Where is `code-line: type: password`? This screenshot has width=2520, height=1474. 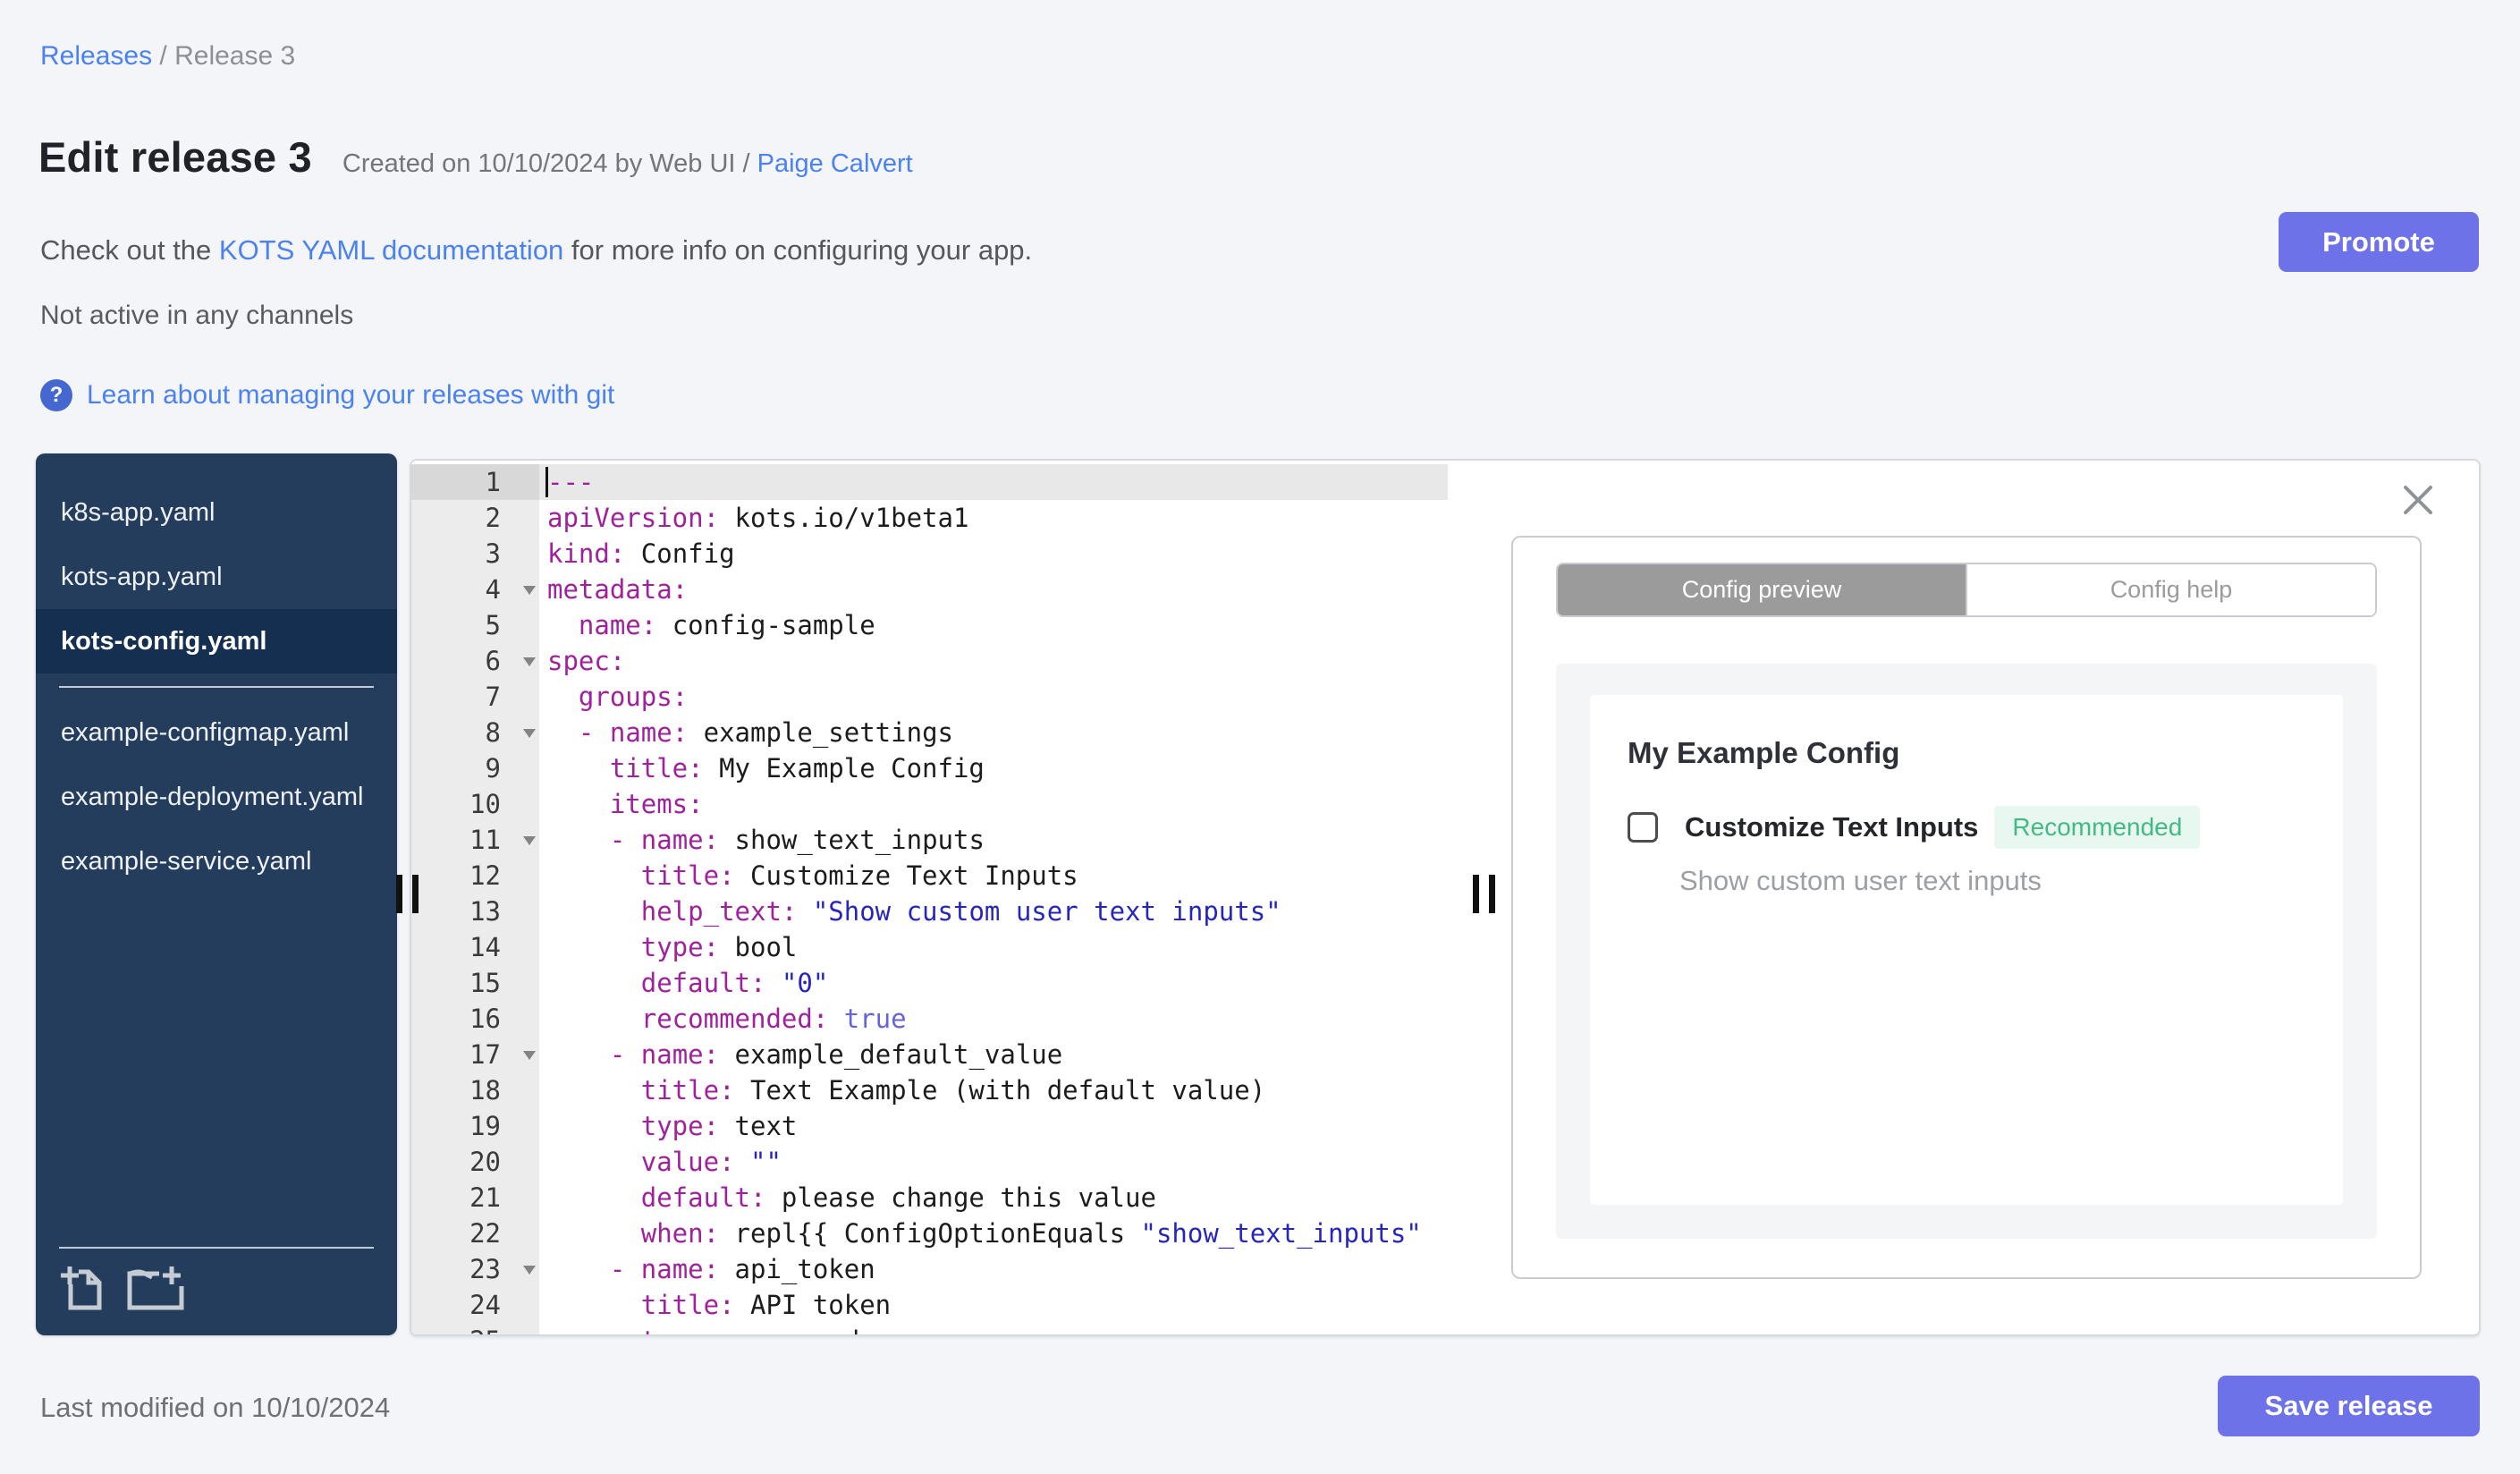
code-line: type: password is located at coordinates (993, 1328).